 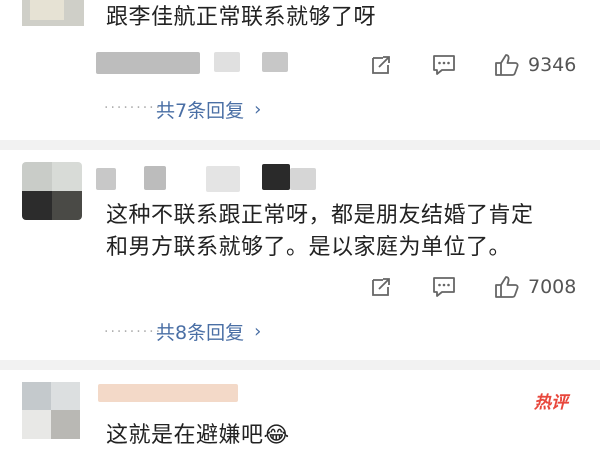 What do you see at coordinates (552, 65) in the screenshot?
I see `like-count: 9346` at bounding box center [552, 65].